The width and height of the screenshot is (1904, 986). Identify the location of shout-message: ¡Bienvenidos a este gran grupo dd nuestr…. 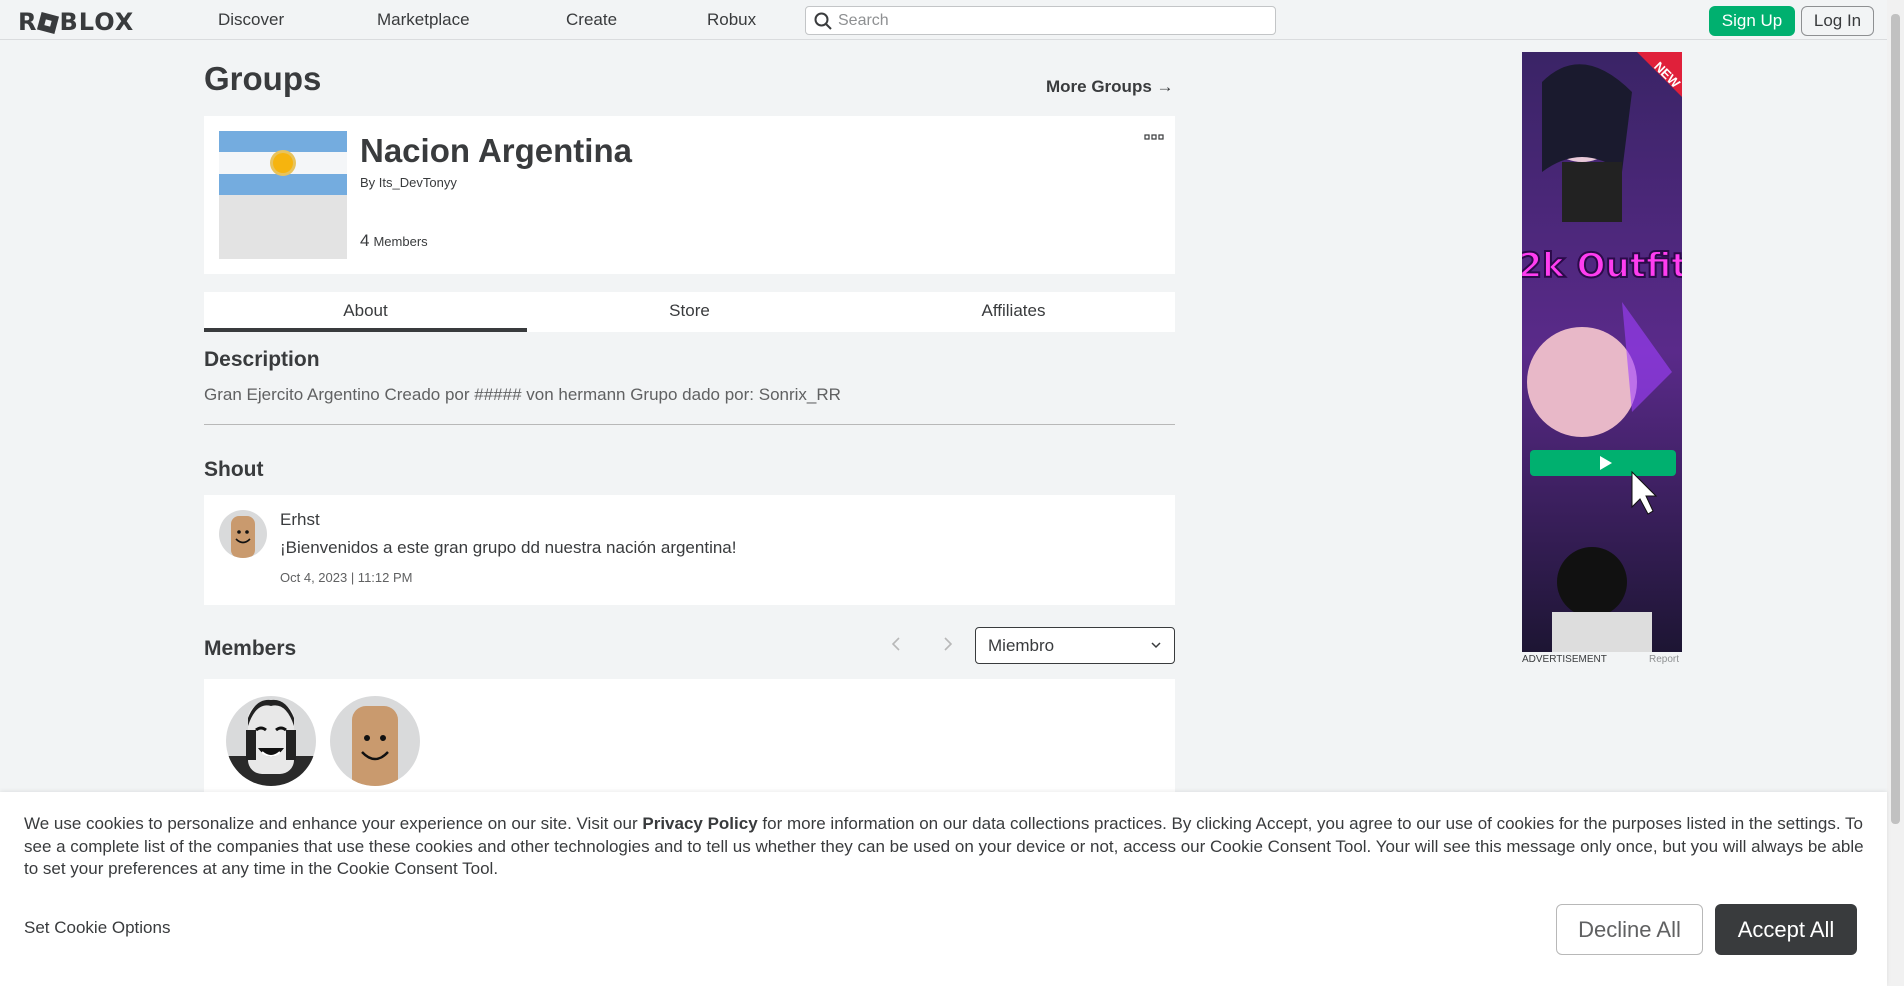
(508, 547).